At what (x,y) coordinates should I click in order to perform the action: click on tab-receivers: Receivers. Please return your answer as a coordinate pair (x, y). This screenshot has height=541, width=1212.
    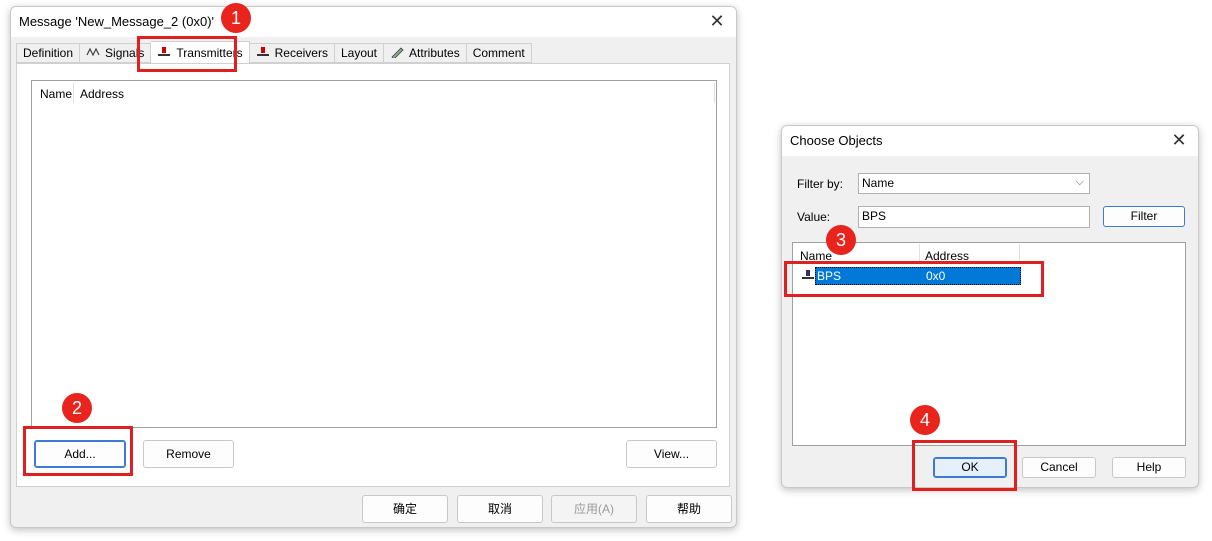
    Looking at the image, I should click on (292, 53).